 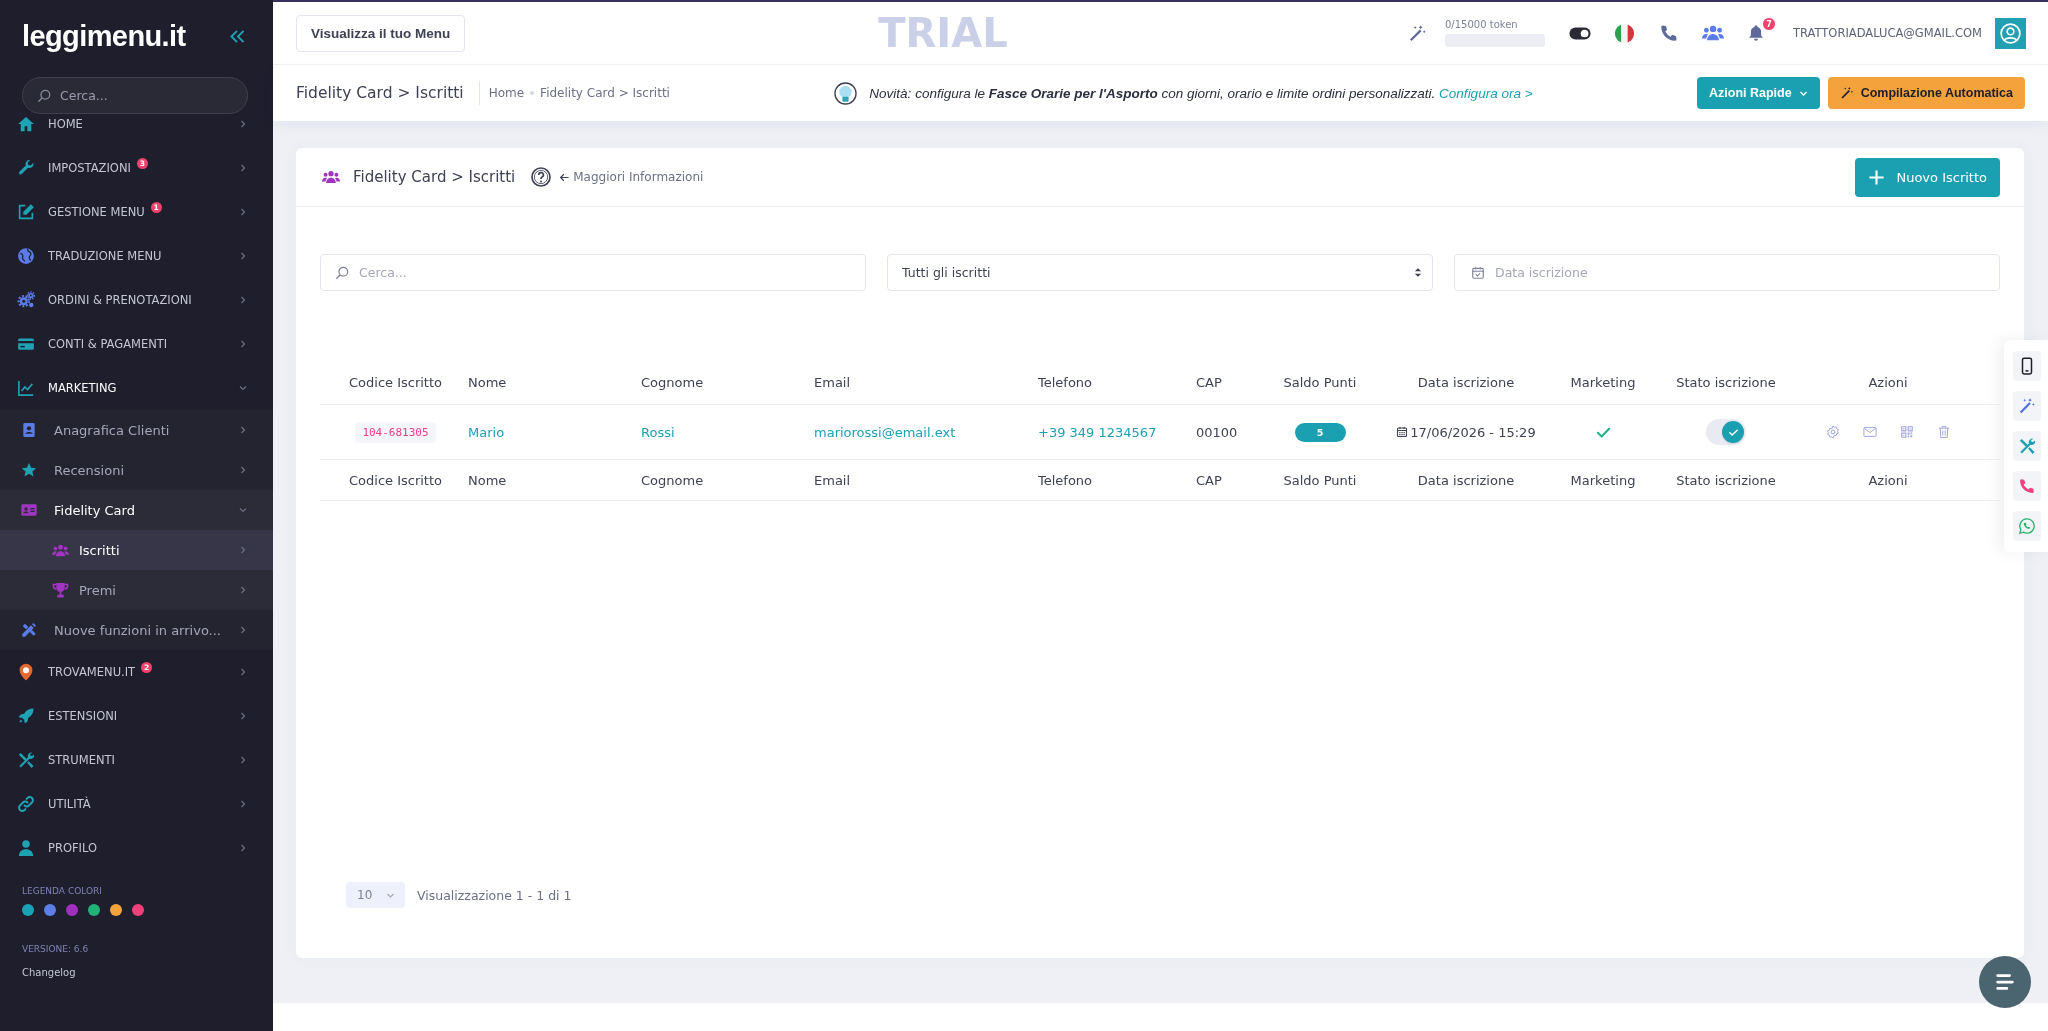 I want to click on column-footer: Azioni, so click(x=1888, y=480).